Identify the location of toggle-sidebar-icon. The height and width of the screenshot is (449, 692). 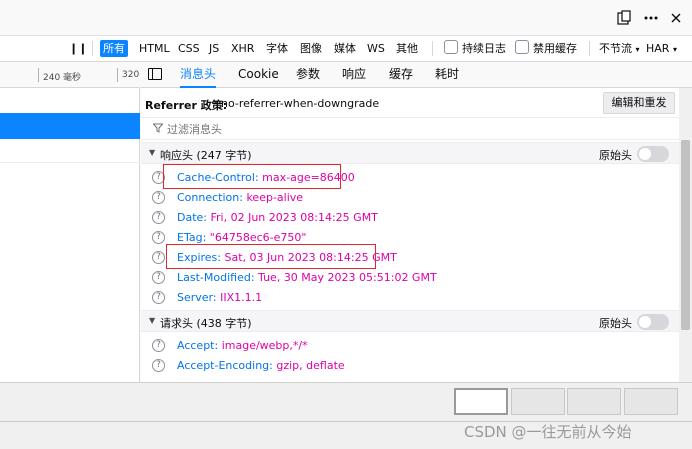
(155, 74).